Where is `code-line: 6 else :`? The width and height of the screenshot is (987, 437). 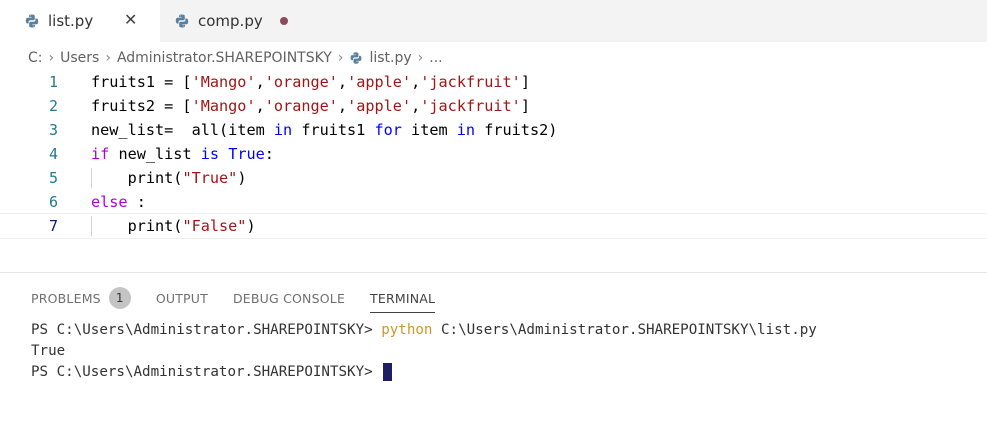
code-line: 6 else : is located at coordinates (493, 202).